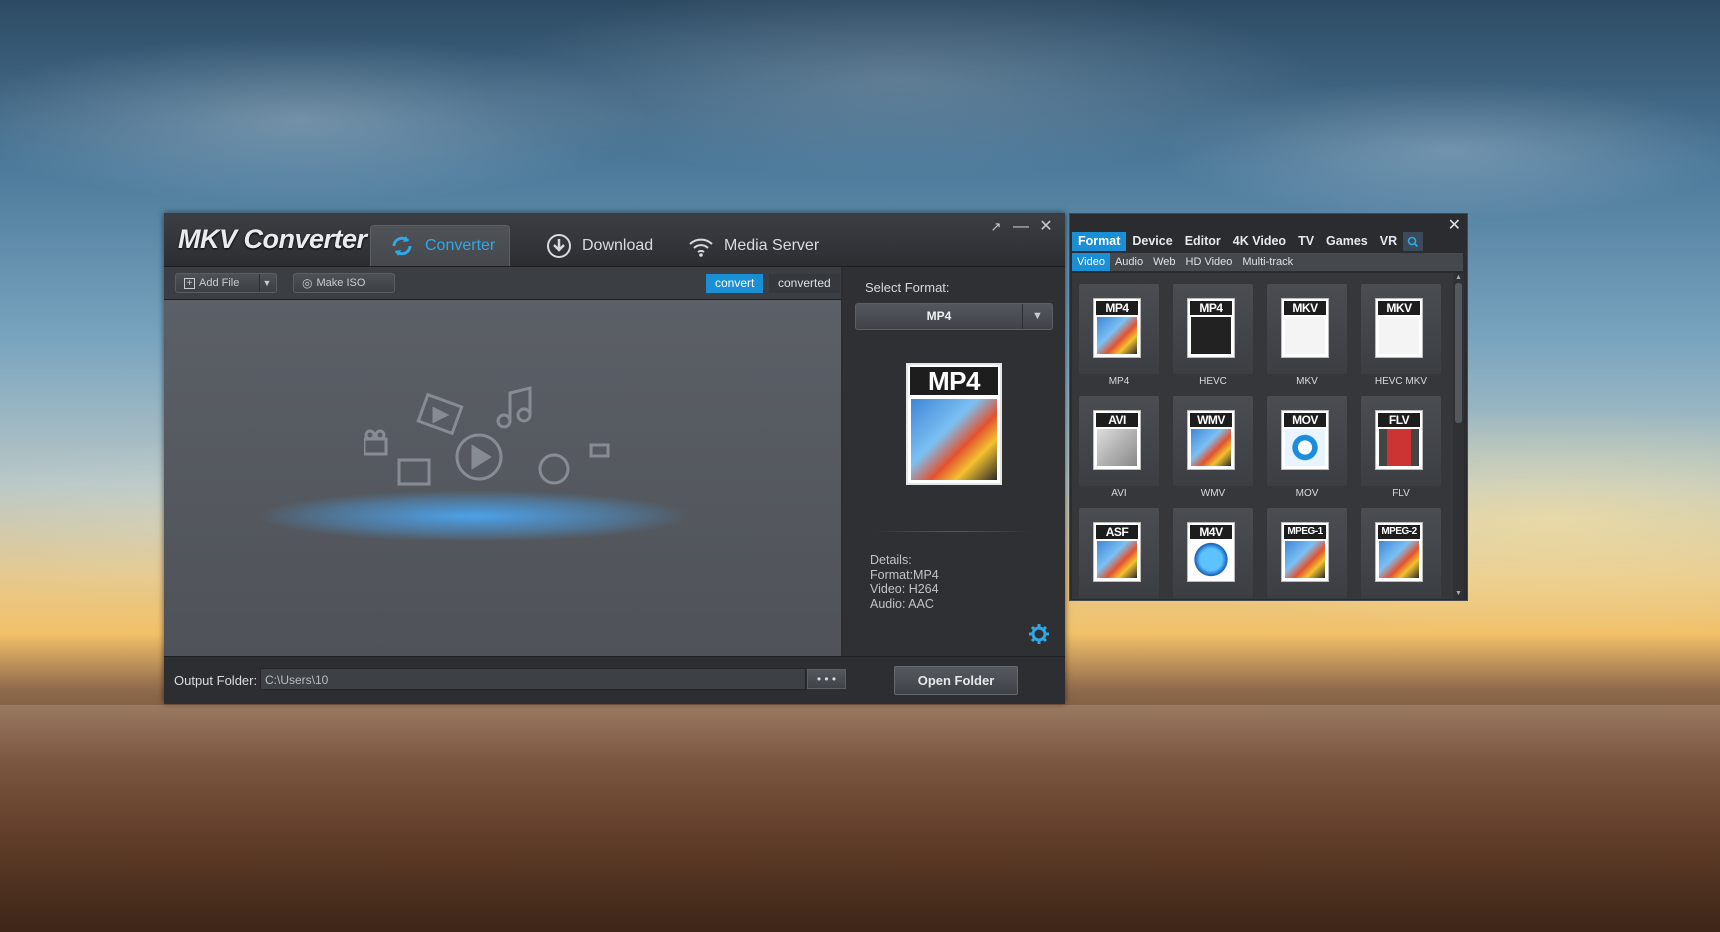 Image resolution: width=1720 pixels, height=932 pixels. I want to click on gear-icon, so click(1039, 634).